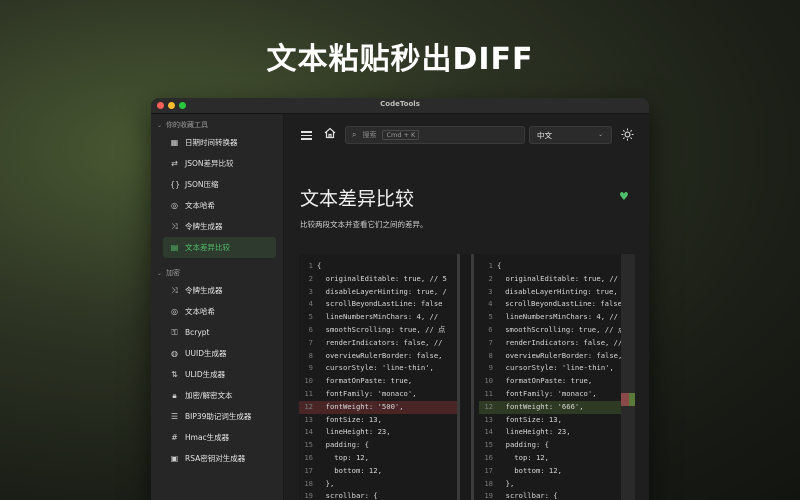 This screenshot has height=500, width=800. Describe the element at coordinates (488, 483) in the screenshot. I see `line-number: 18` at that location.